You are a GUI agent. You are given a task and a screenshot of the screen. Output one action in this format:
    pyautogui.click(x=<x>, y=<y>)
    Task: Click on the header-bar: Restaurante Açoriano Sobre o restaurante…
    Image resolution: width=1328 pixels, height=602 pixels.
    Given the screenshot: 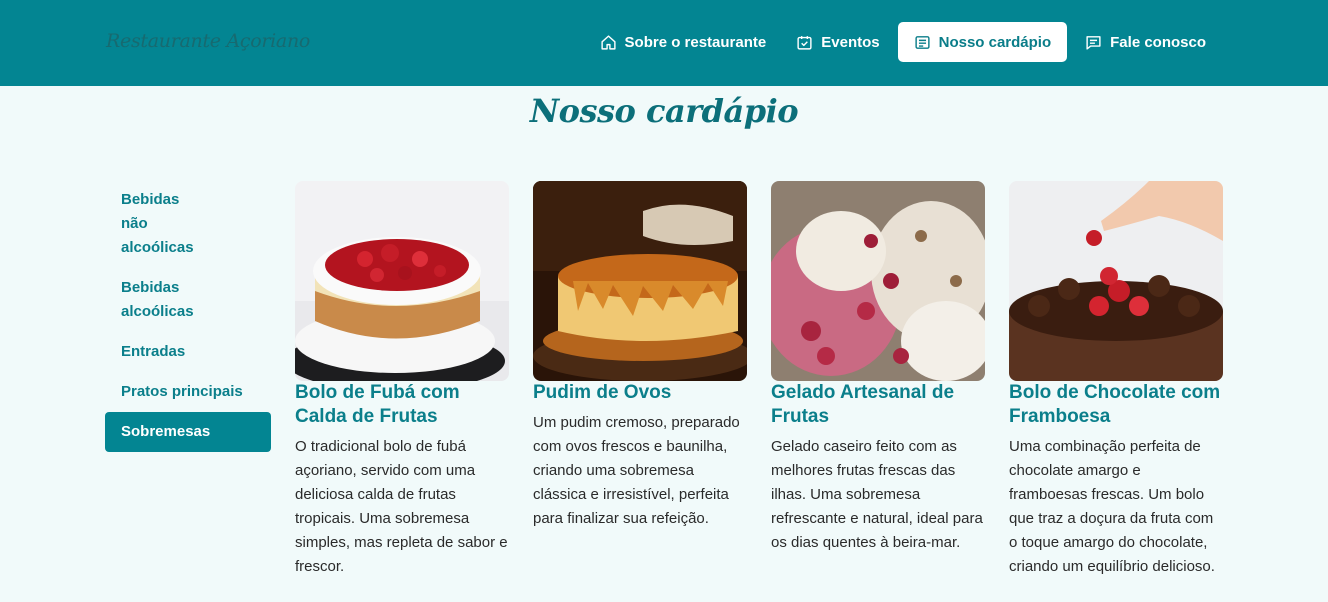 What is the action you would take?
    pyautogui.click(x=664, y=43)
    